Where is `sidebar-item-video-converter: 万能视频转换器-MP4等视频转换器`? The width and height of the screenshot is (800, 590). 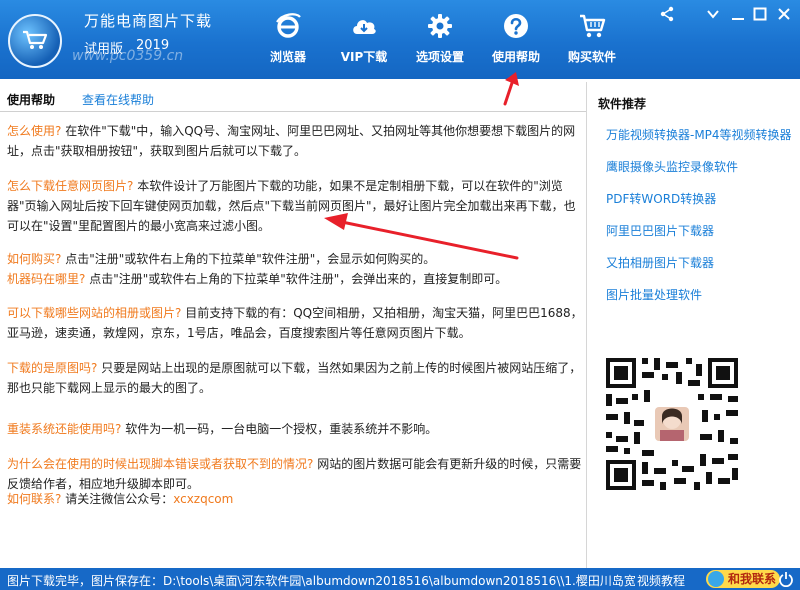 sidebar-item-video-converter: 万能视频转换器-MP4等视频转换器 is located at coordinates (699, 134).